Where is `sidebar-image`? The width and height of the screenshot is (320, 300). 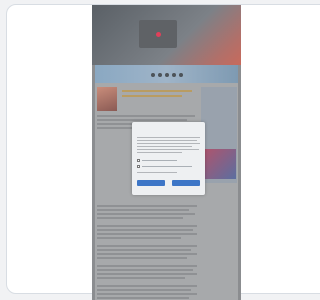 sidebar-image is located at coordinates (219, 164).